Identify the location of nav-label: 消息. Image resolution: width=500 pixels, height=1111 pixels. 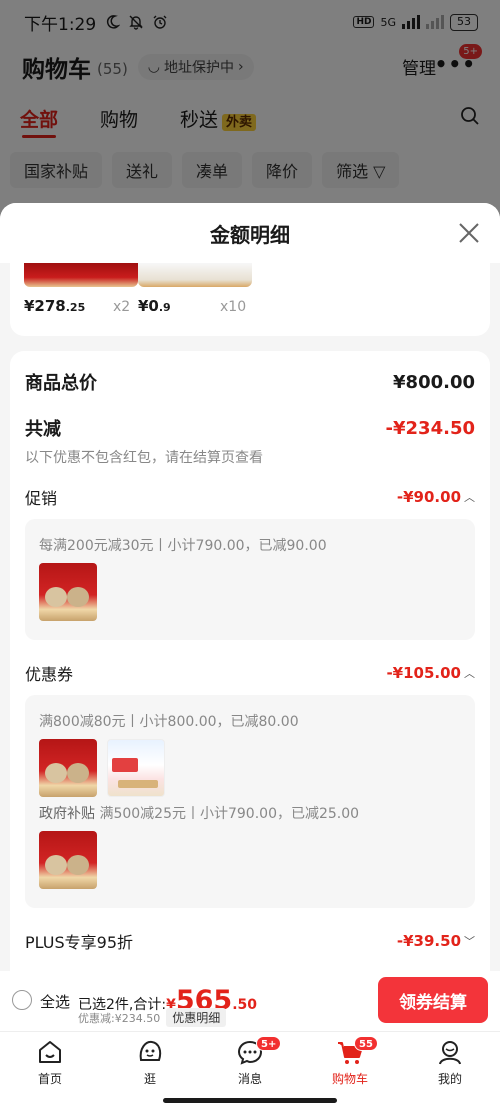
(249, 1079).